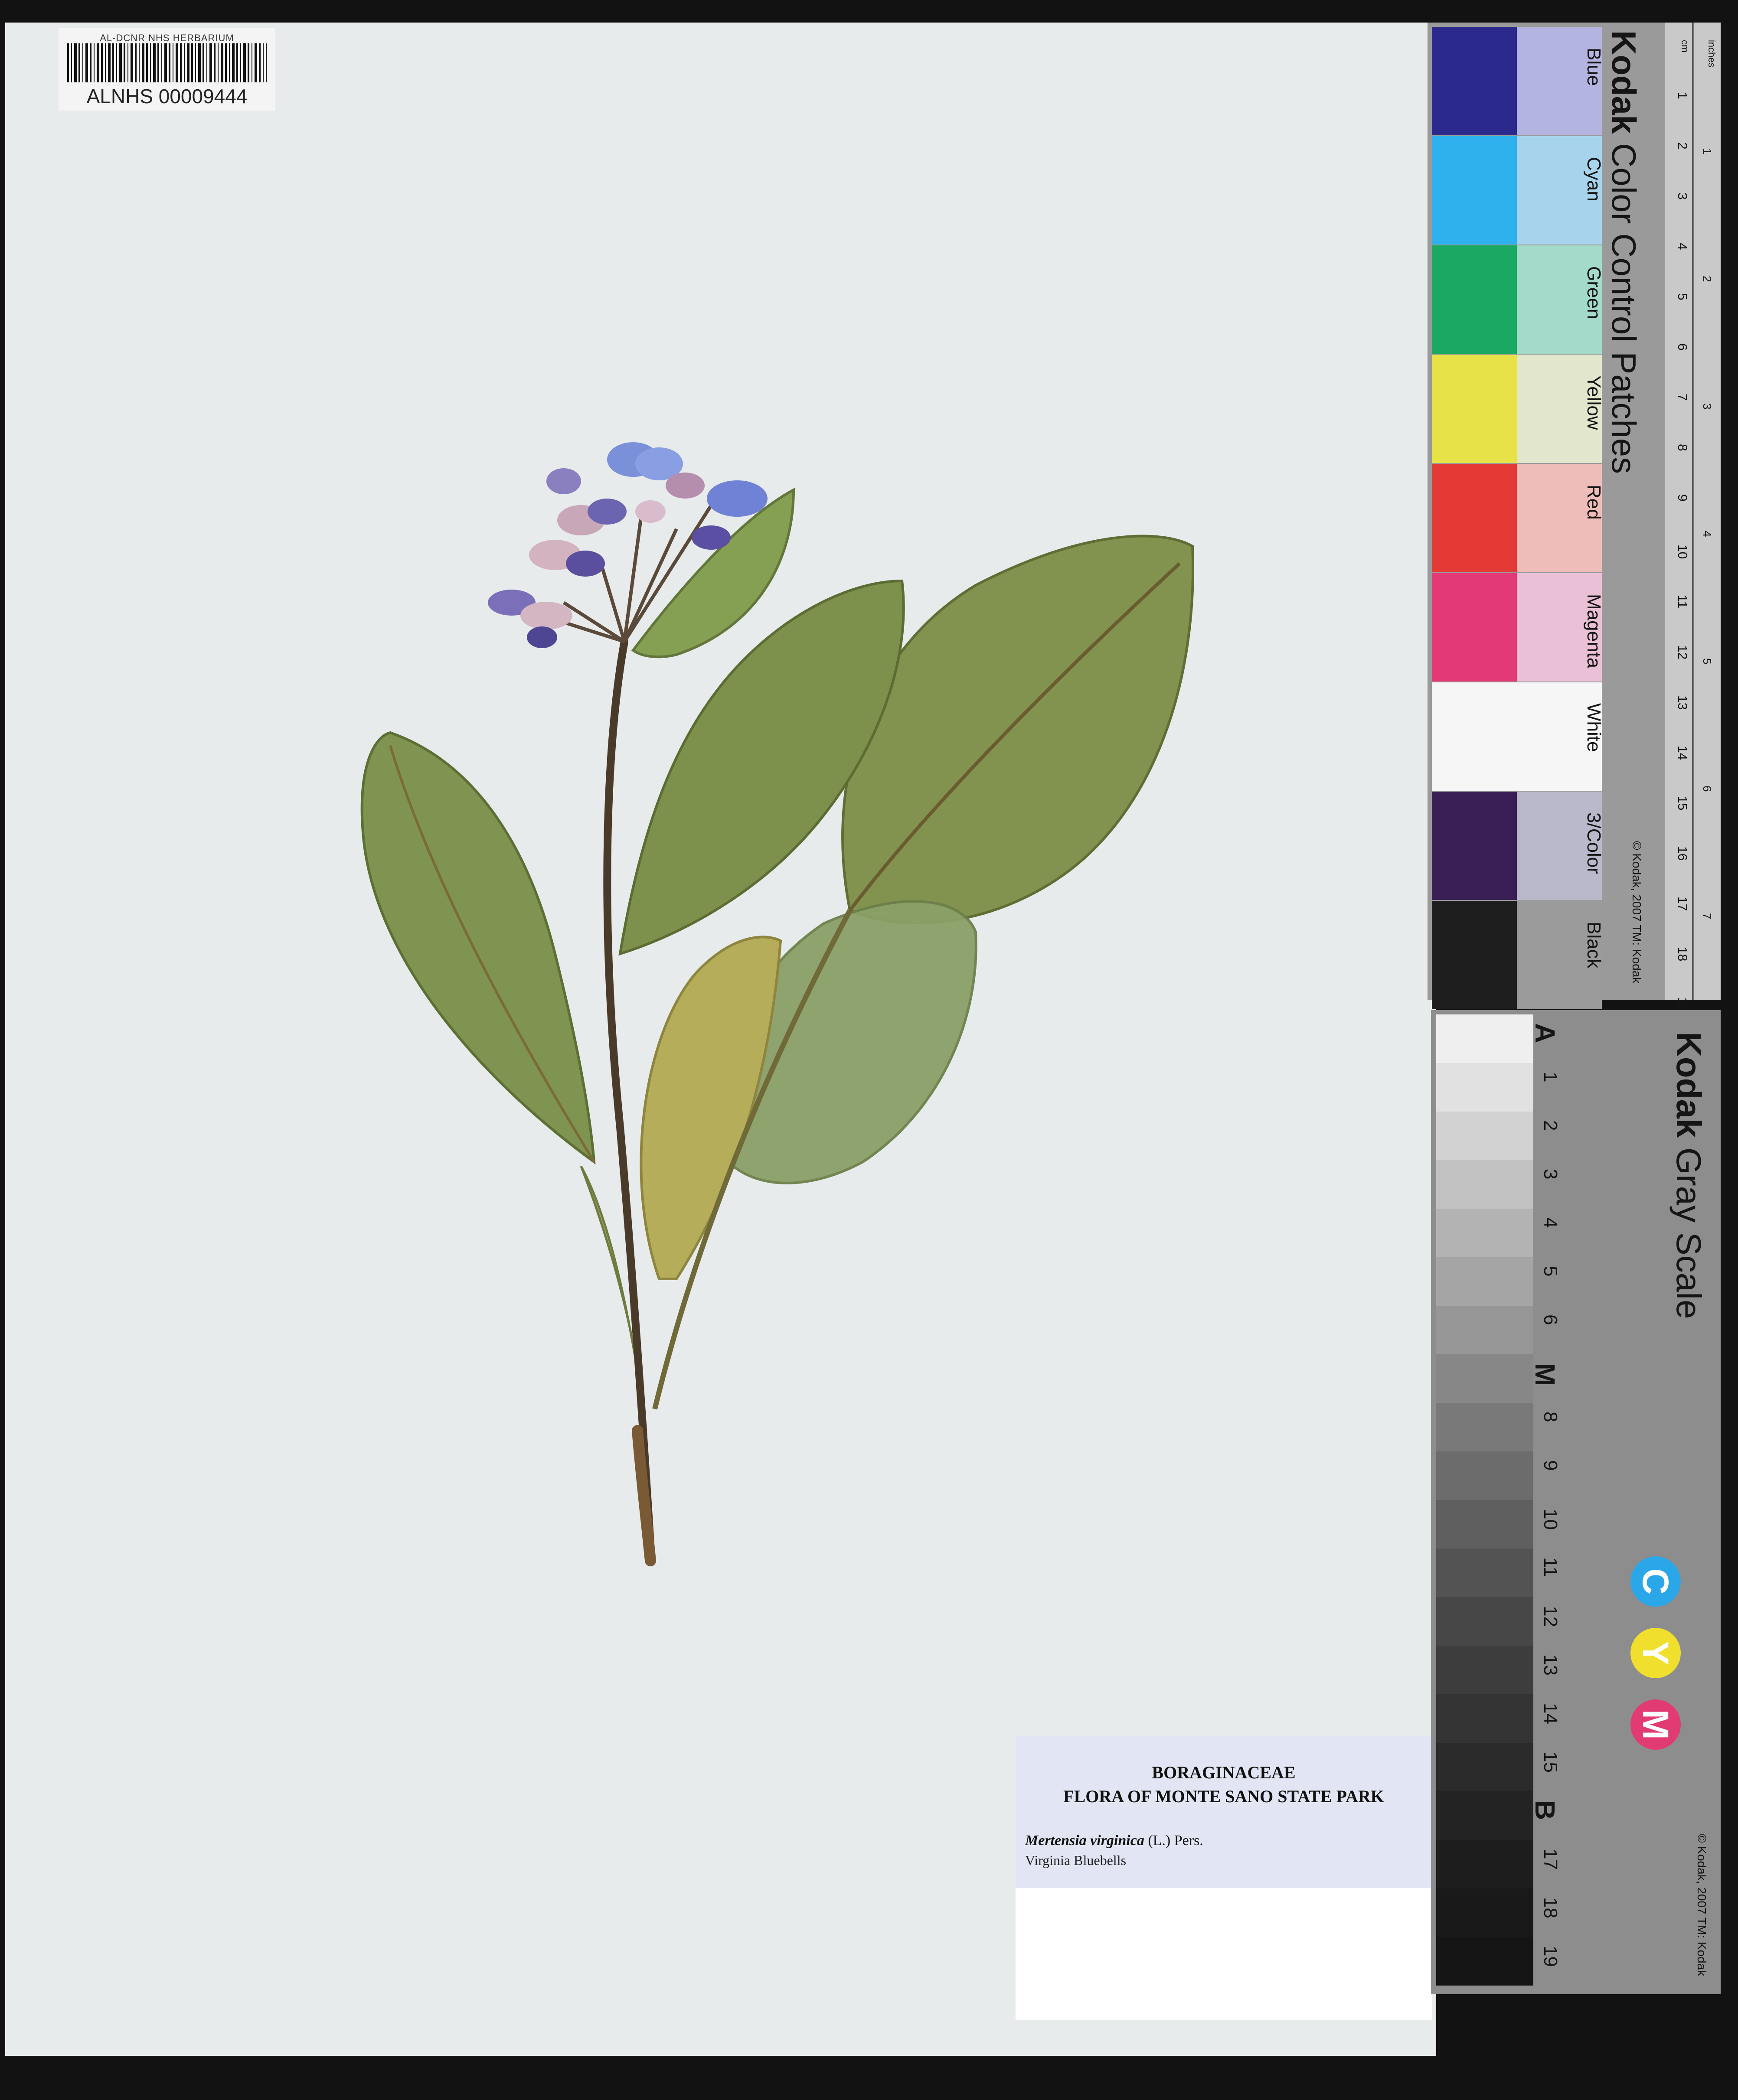  What do you see at coordinates (1682, 803) in the screenshot?
I see `ruler-cm-label: 15` at bounding box center [1682, 803].